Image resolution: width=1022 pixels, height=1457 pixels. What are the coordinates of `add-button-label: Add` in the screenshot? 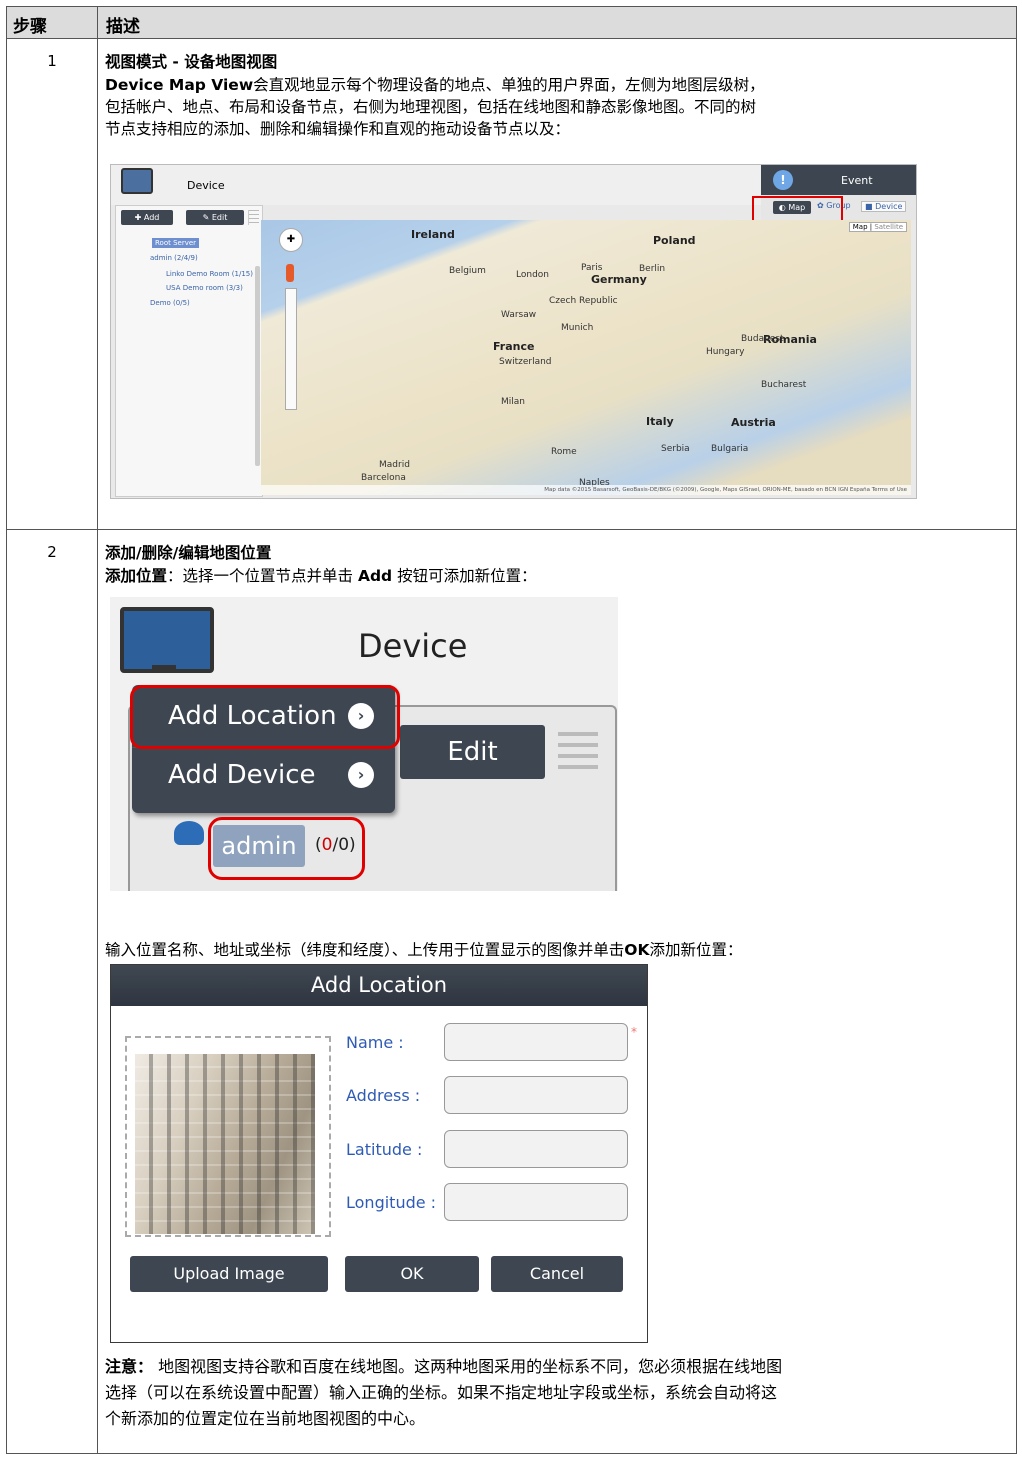 It's located at (151, 217).